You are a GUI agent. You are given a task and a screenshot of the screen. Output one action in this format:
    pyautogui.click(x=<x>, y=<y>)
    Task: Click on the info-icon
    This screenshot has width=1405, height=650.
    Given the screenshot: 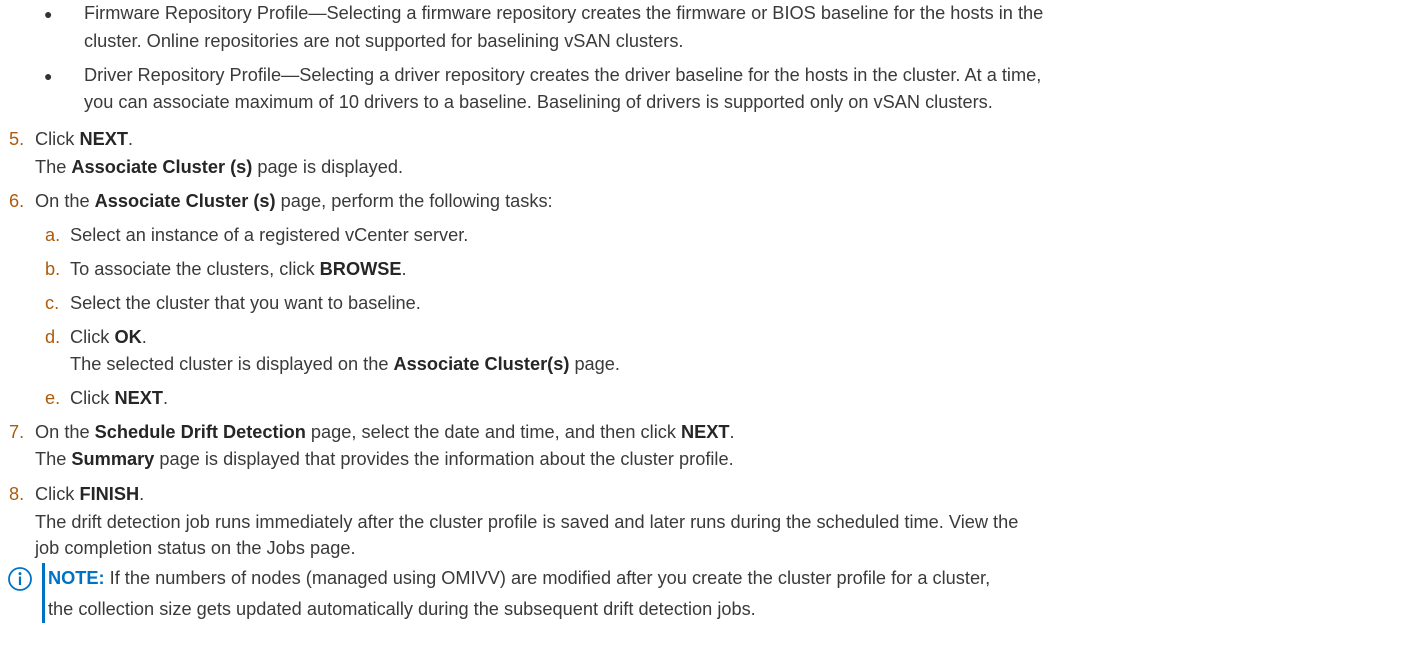 What is the action you would take?
    pyautogui.click(x=20, y=579)
    